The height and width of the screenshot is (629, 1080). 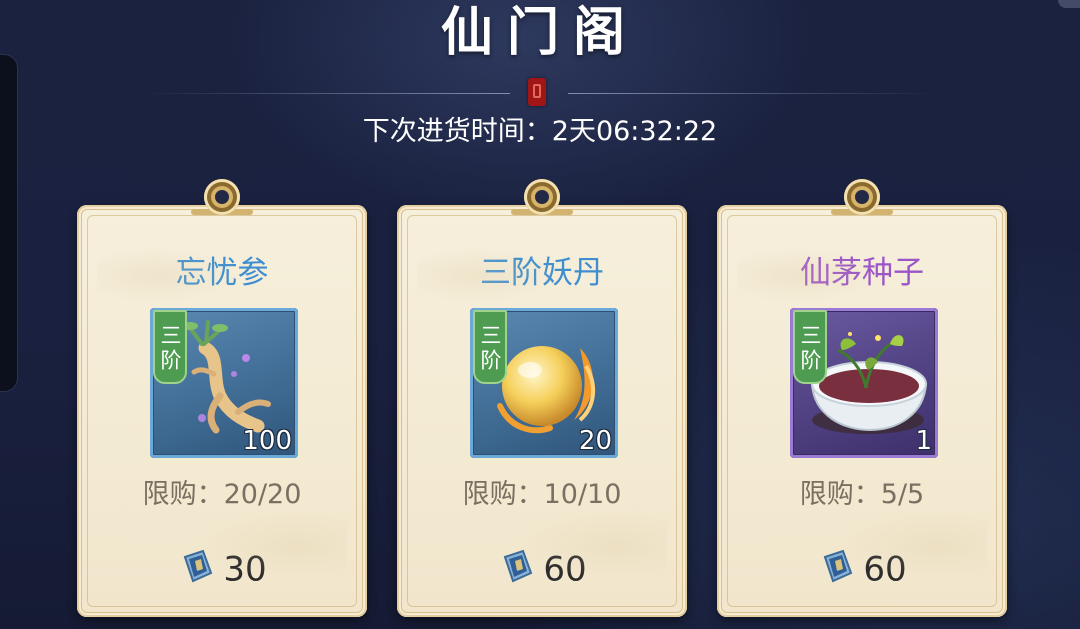 What do you see at coordinates (595, 441) in the screenshot?
I see `item-quantity: 20` at bounding box center [595, 441].